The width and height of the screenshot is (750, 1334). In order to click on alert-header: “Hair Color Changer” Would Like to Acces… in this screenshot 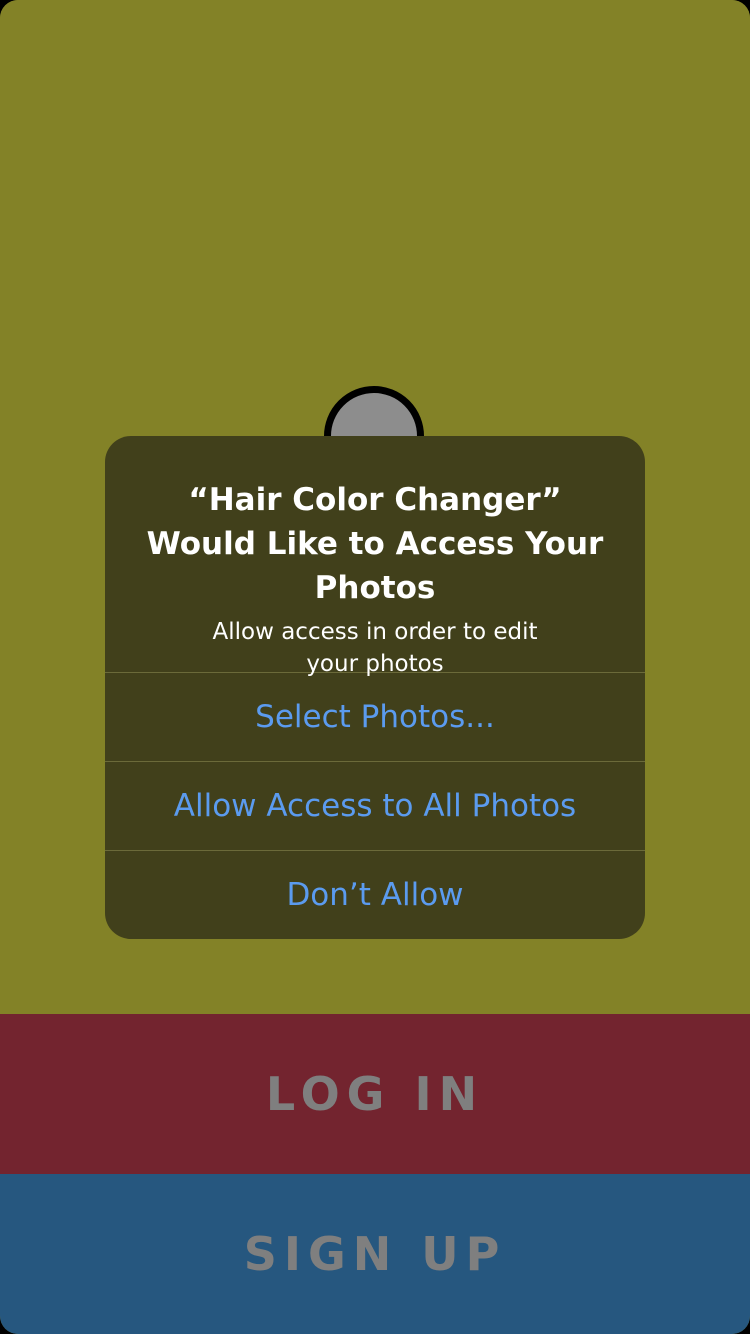, I will do `click(375, 556)`.